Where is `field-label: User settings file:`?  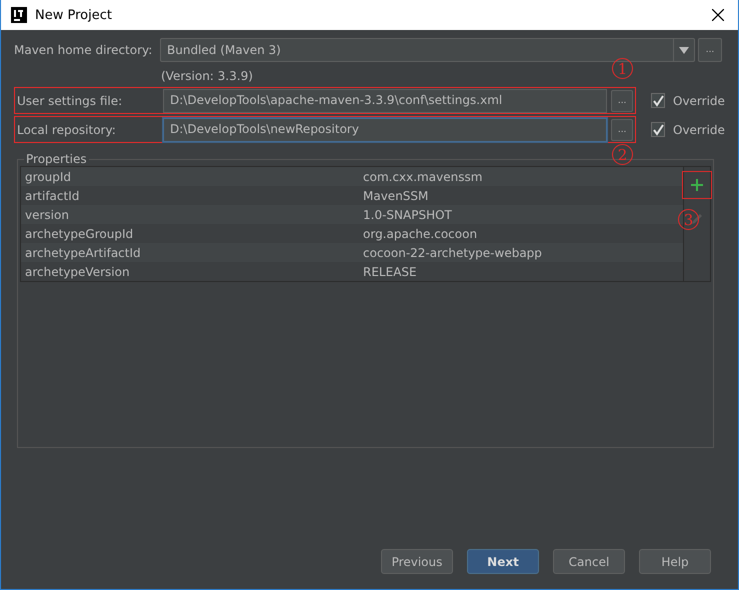 field-label: User settings file: is located at coordinates (70, 101).